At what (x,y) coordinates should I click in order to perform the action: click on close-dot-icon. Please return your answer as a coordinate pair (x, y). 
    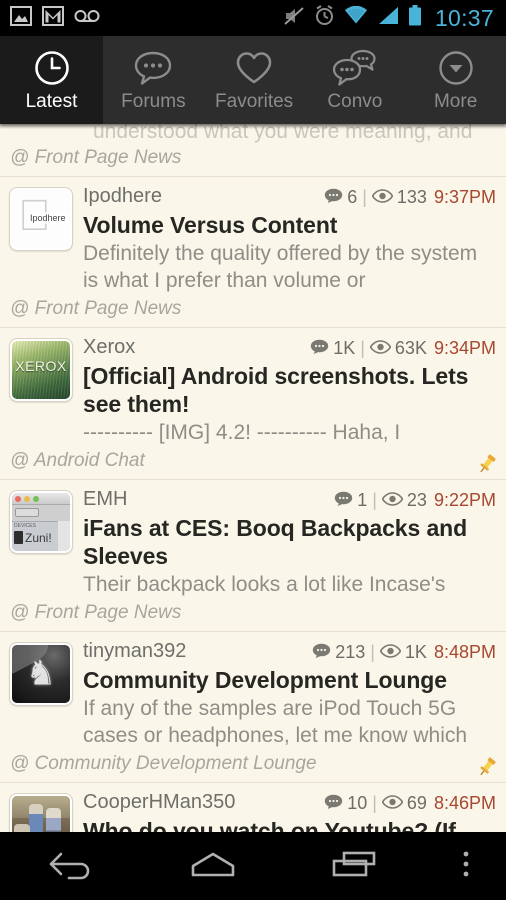
    Looking at the image, I should click on (18, 499).